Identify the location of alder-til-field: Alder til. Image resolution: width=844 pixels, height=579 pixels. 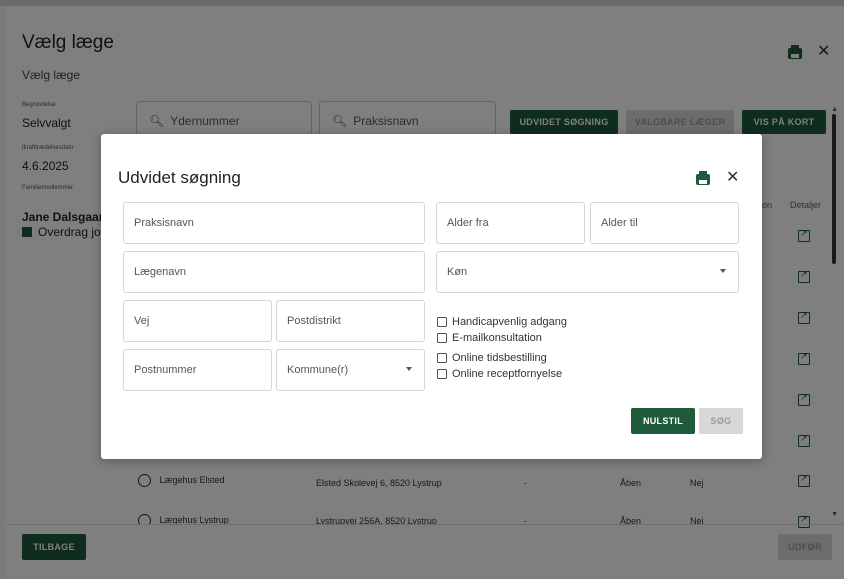
(664, 223).